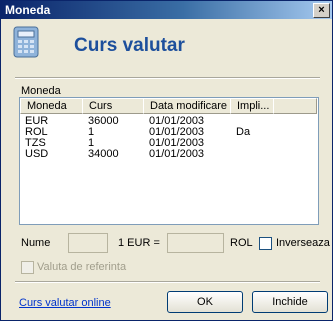 This screenshot has height=321, width=333. I want to click on page-title: Curs valutar, so click(129, 45).